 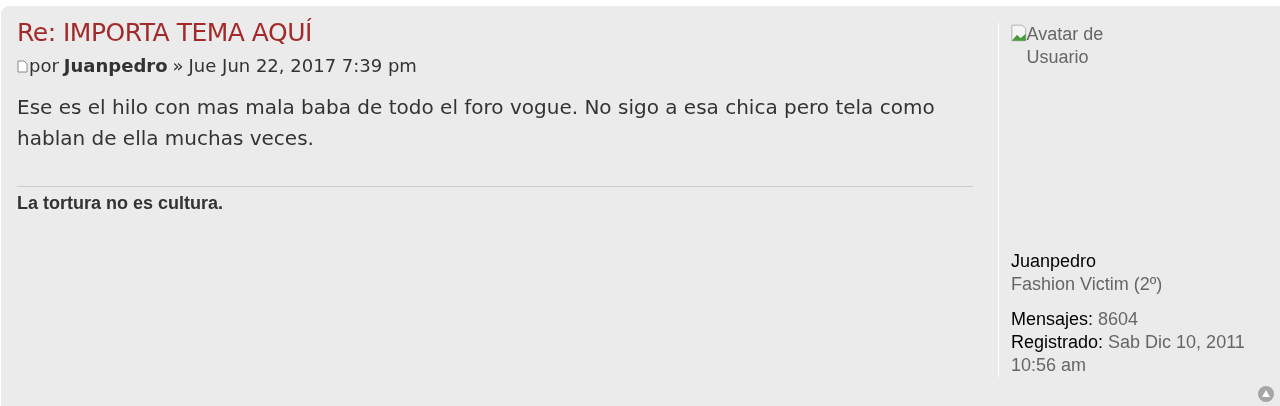 What do you see at coordinates (302, 66) in the screenshot?
I see `post-date: Jue Jun 22, 2017 7:39 pm` at bounding box center [302, 66].